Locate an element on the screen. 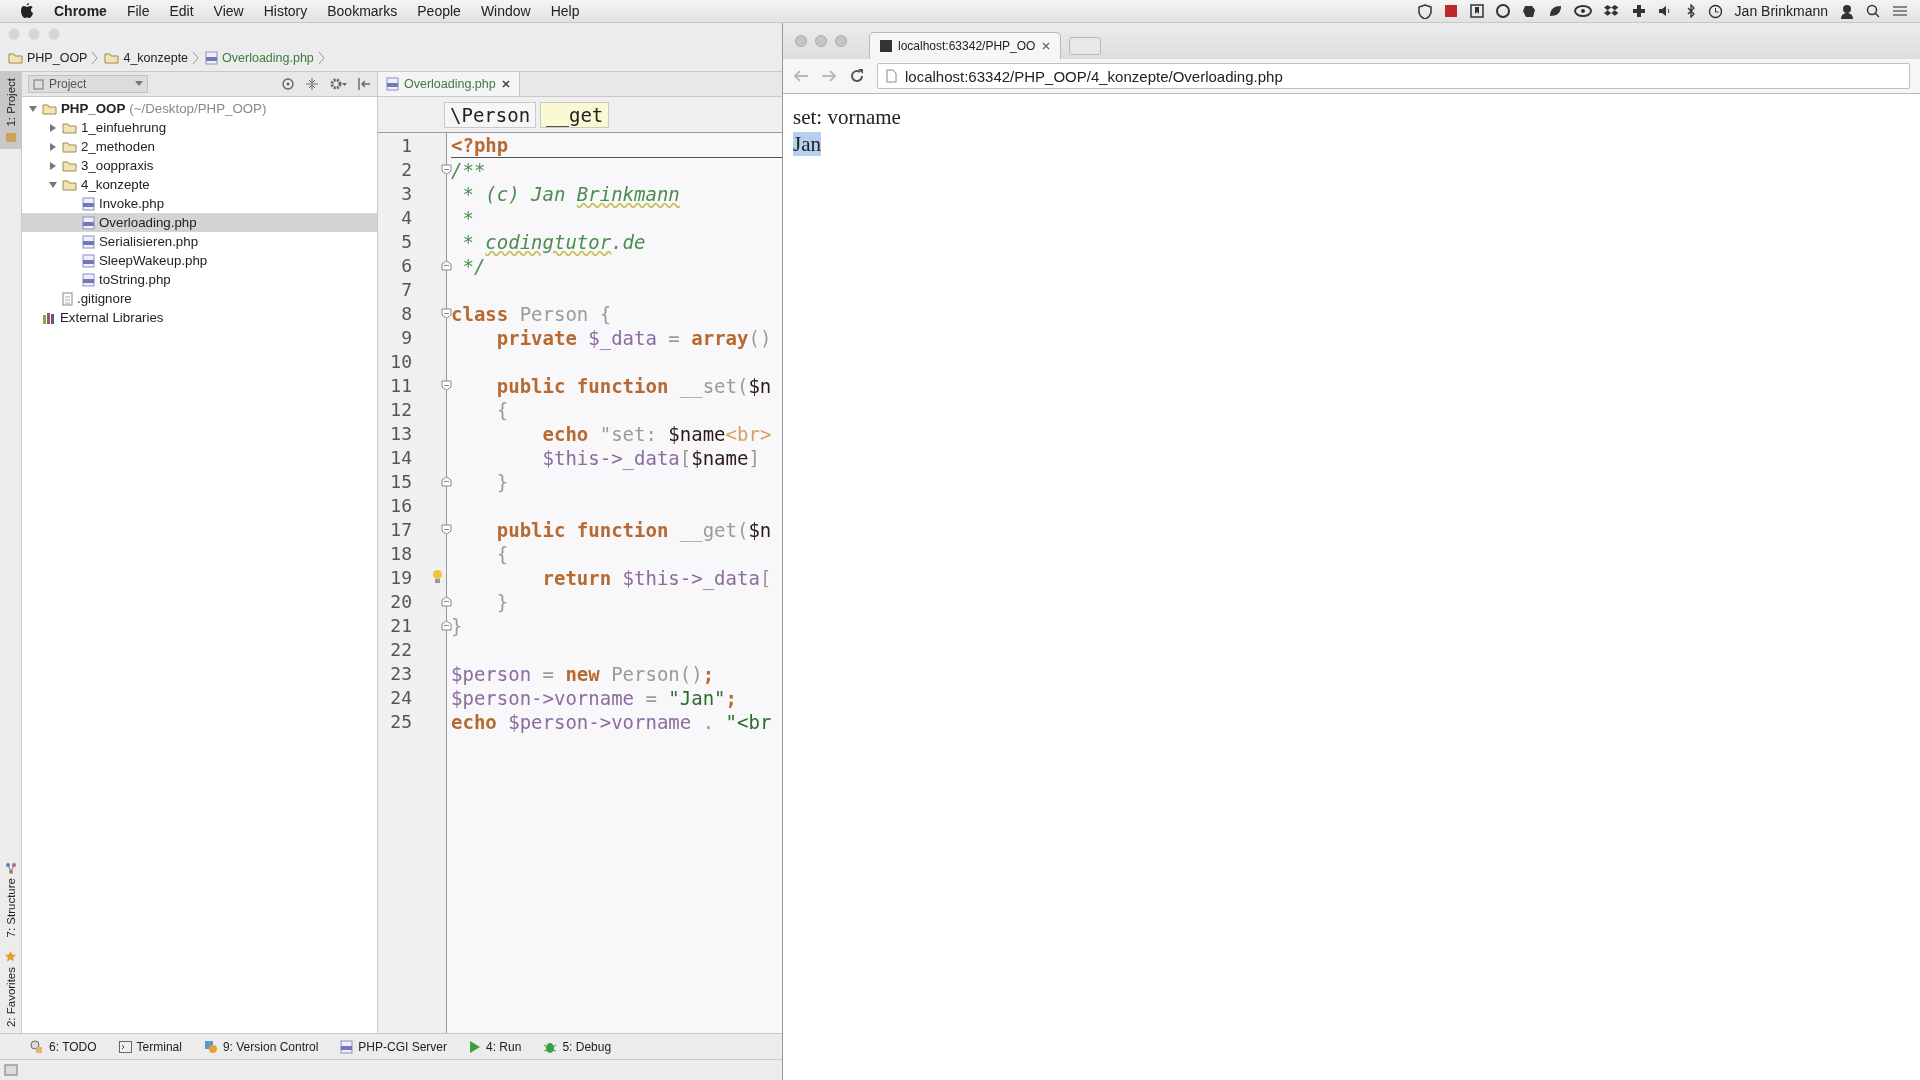 The height and width of the screenshot is (1080, 1920). line-number: 7 is located at coordinates (406, 289).